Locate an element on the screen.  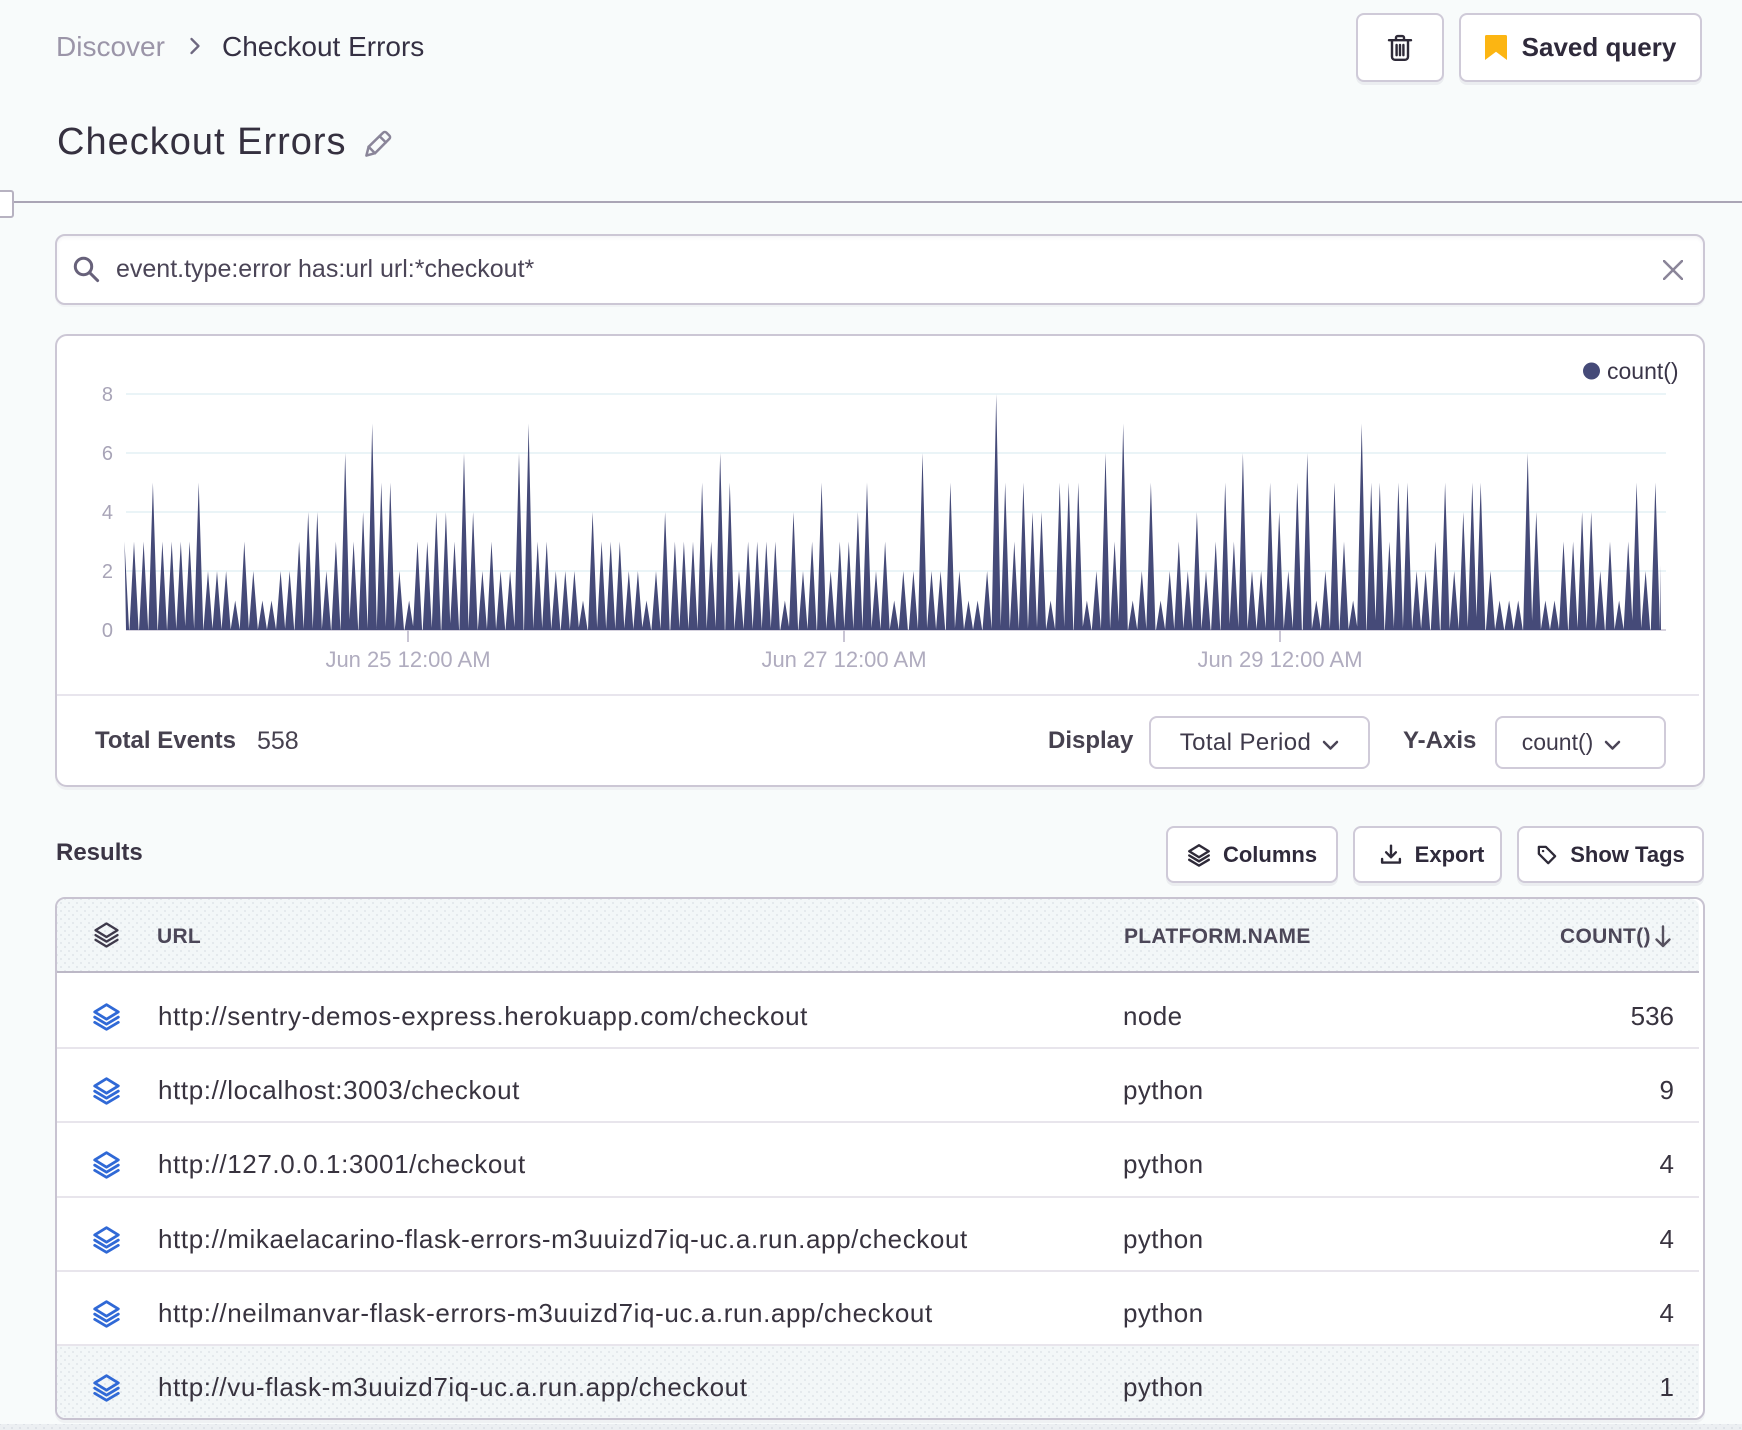
svg-text: Jun 25 12:00 AM is located at coordinates (407, 659).